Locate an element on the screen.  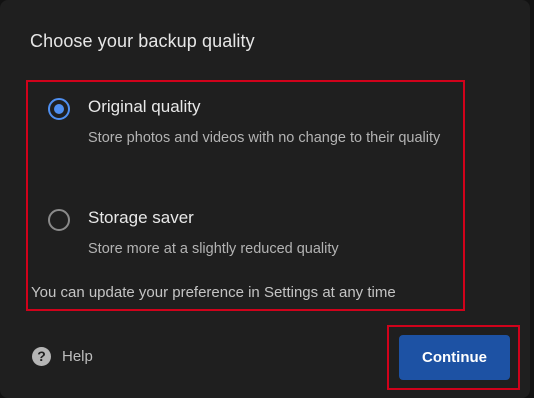
option-description: Store more at a slightly reduced quality is located at coordinates (213, 249).